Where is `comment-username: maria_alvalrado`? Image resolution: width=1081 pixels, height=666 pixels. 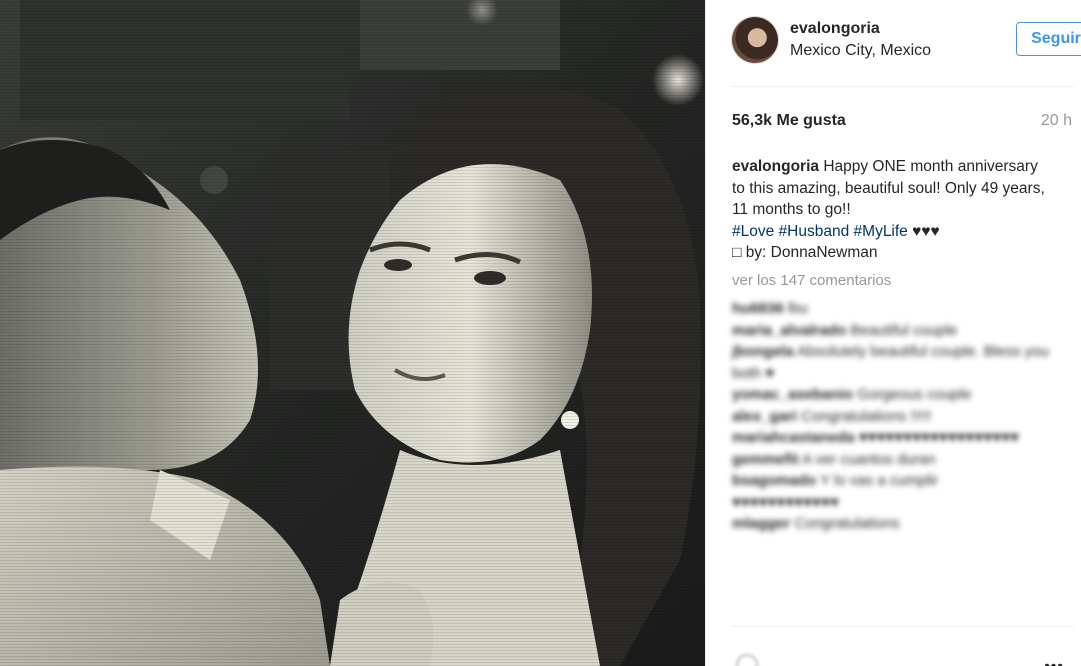 comment-username: maria_alvalrado is located at coordinates (789, 330).